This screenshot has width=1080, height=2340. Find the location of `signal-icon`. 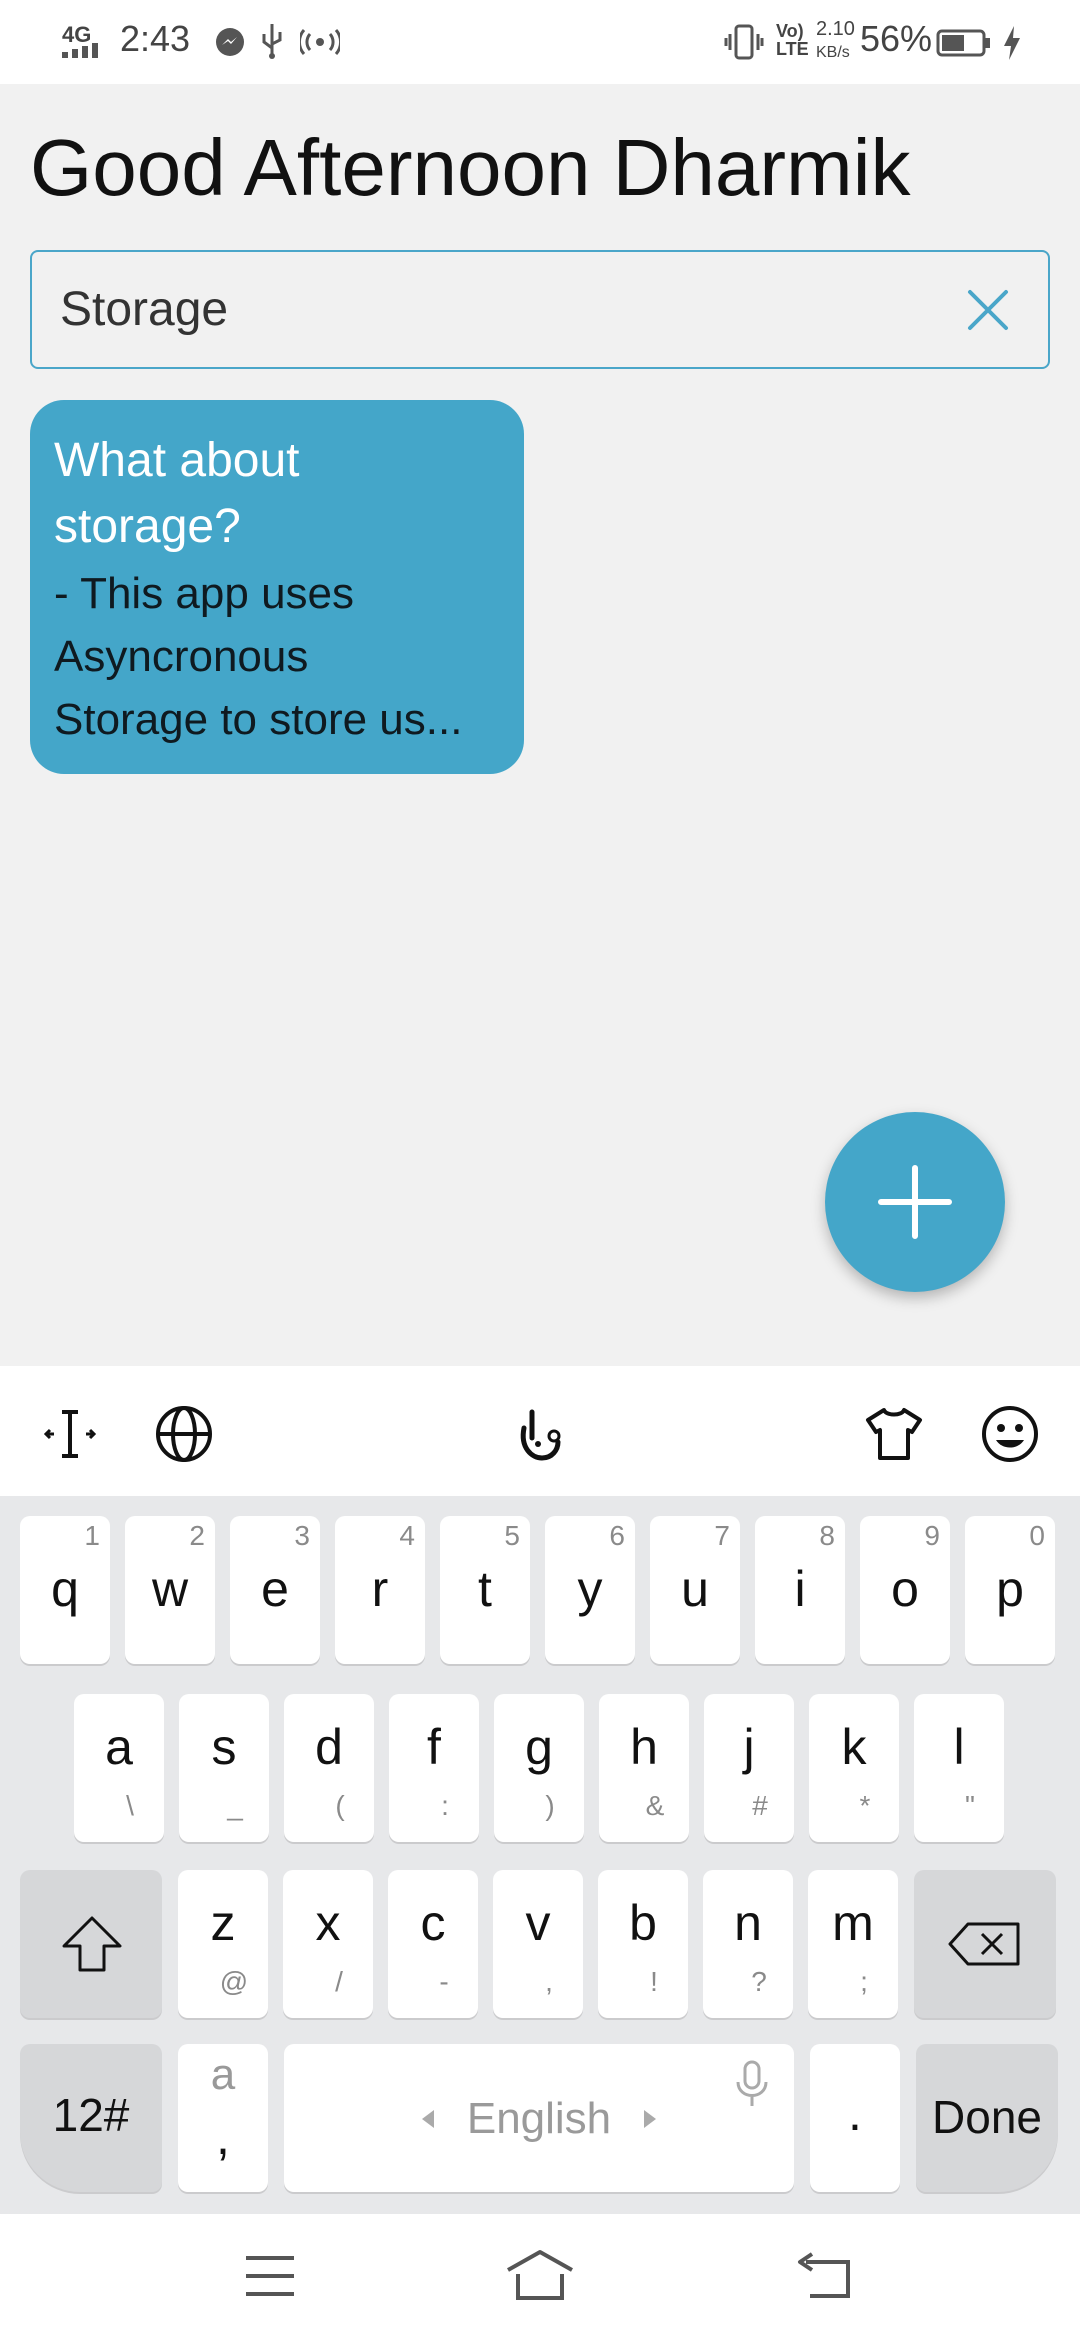

signal-icon is located at coordinates (80, 50).